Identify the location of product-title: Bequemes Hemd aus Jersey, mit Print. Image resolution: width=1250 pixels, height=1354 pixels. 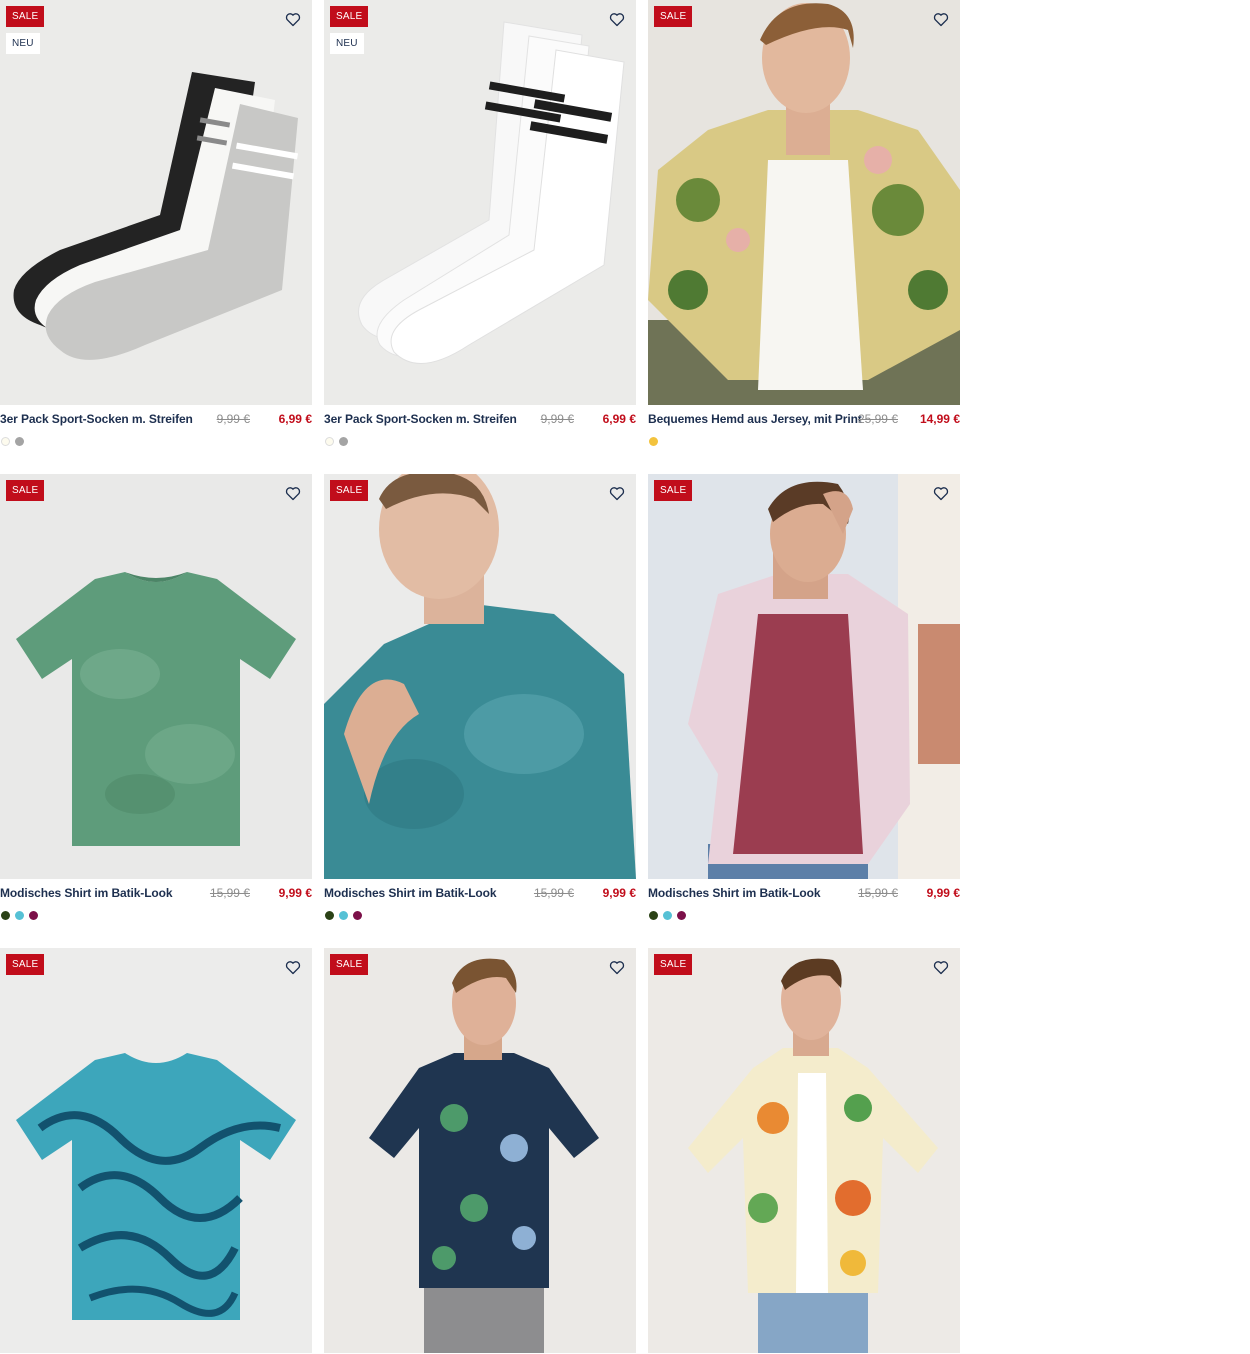
(755, 419).